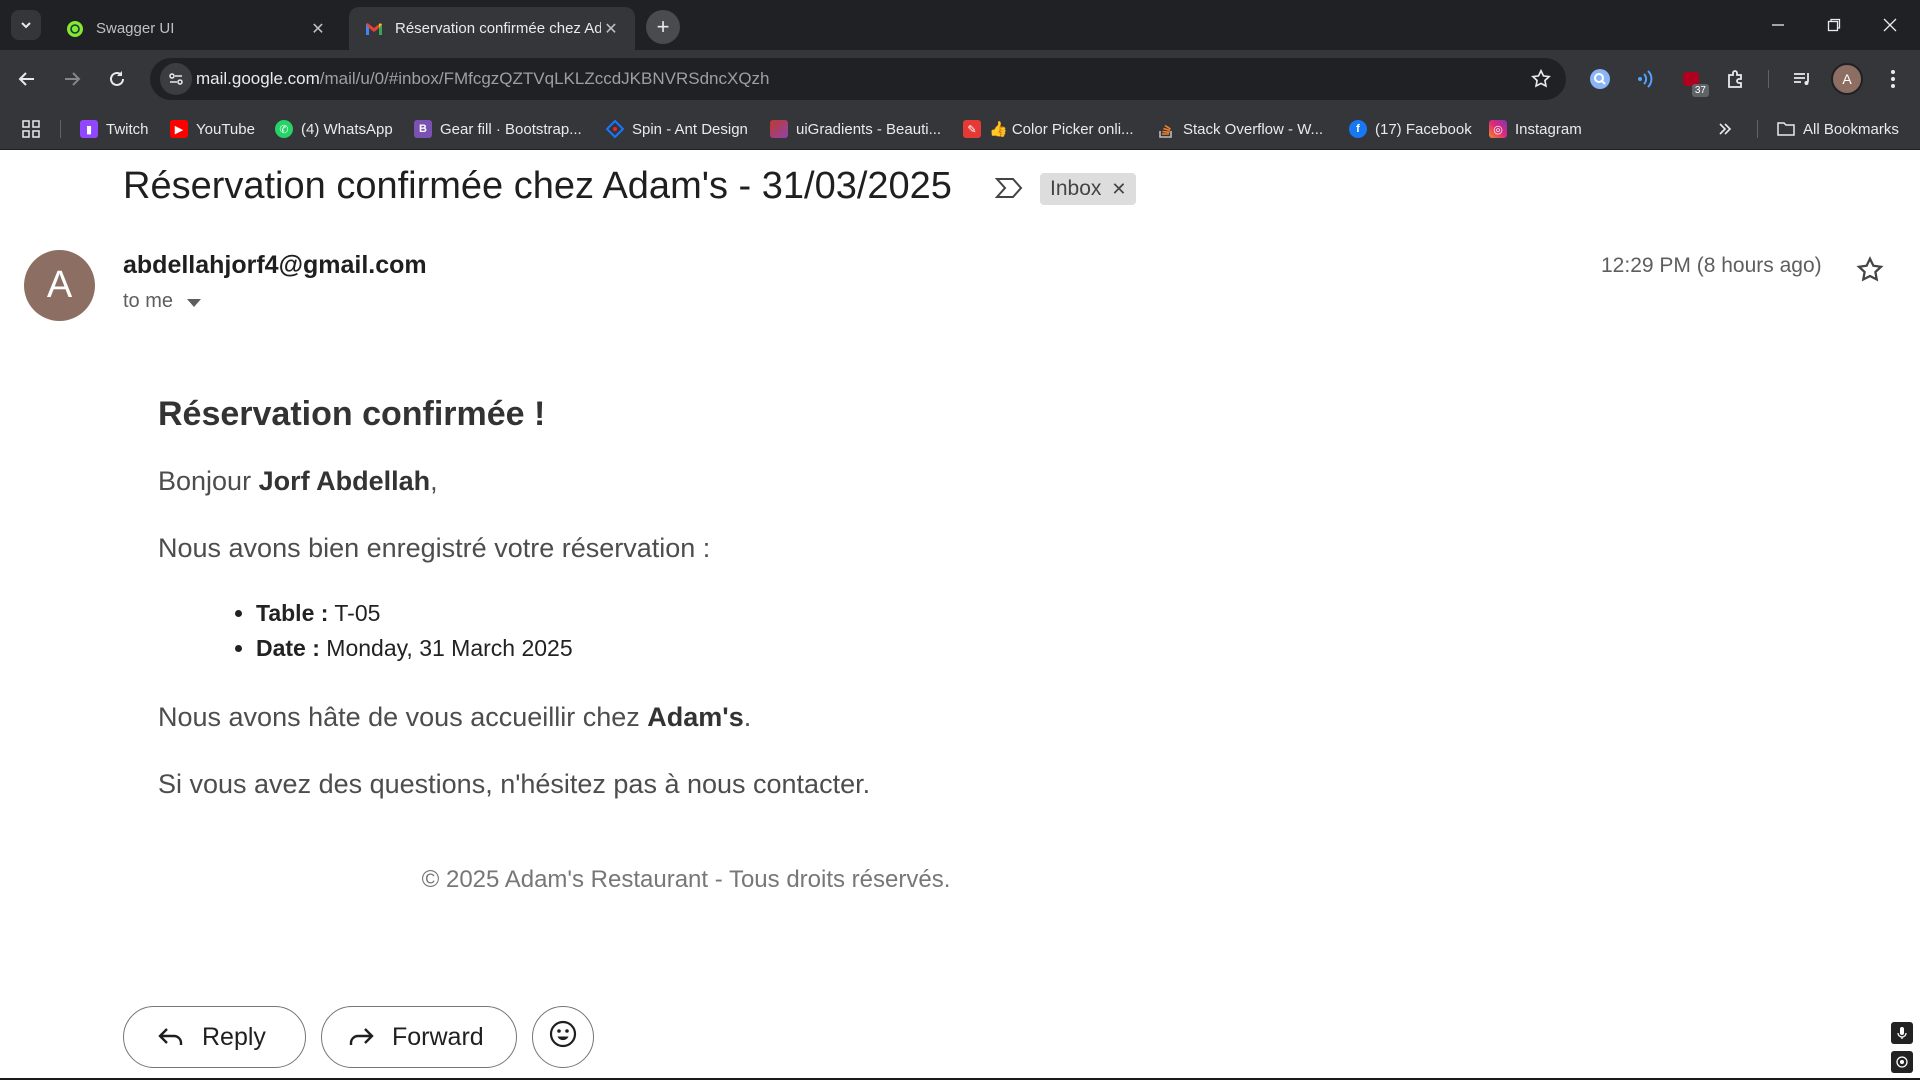  I want to click on reload-icon, so click(117, 78).